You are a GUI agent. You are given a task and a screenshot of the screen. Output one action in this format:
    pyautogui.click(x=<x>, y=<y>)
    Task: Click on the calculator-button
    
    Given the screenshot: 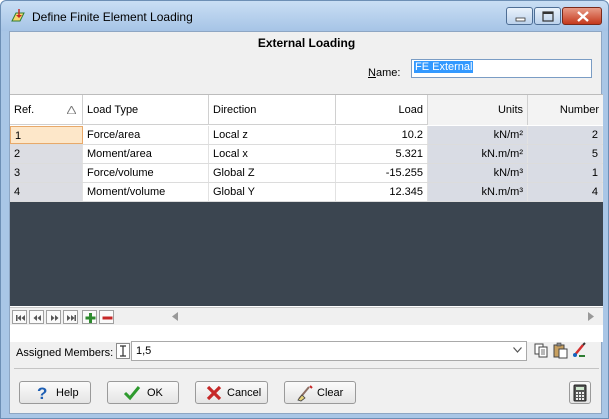 What is the action you would take?
    pyautogui.click(x=580, y=392)
    